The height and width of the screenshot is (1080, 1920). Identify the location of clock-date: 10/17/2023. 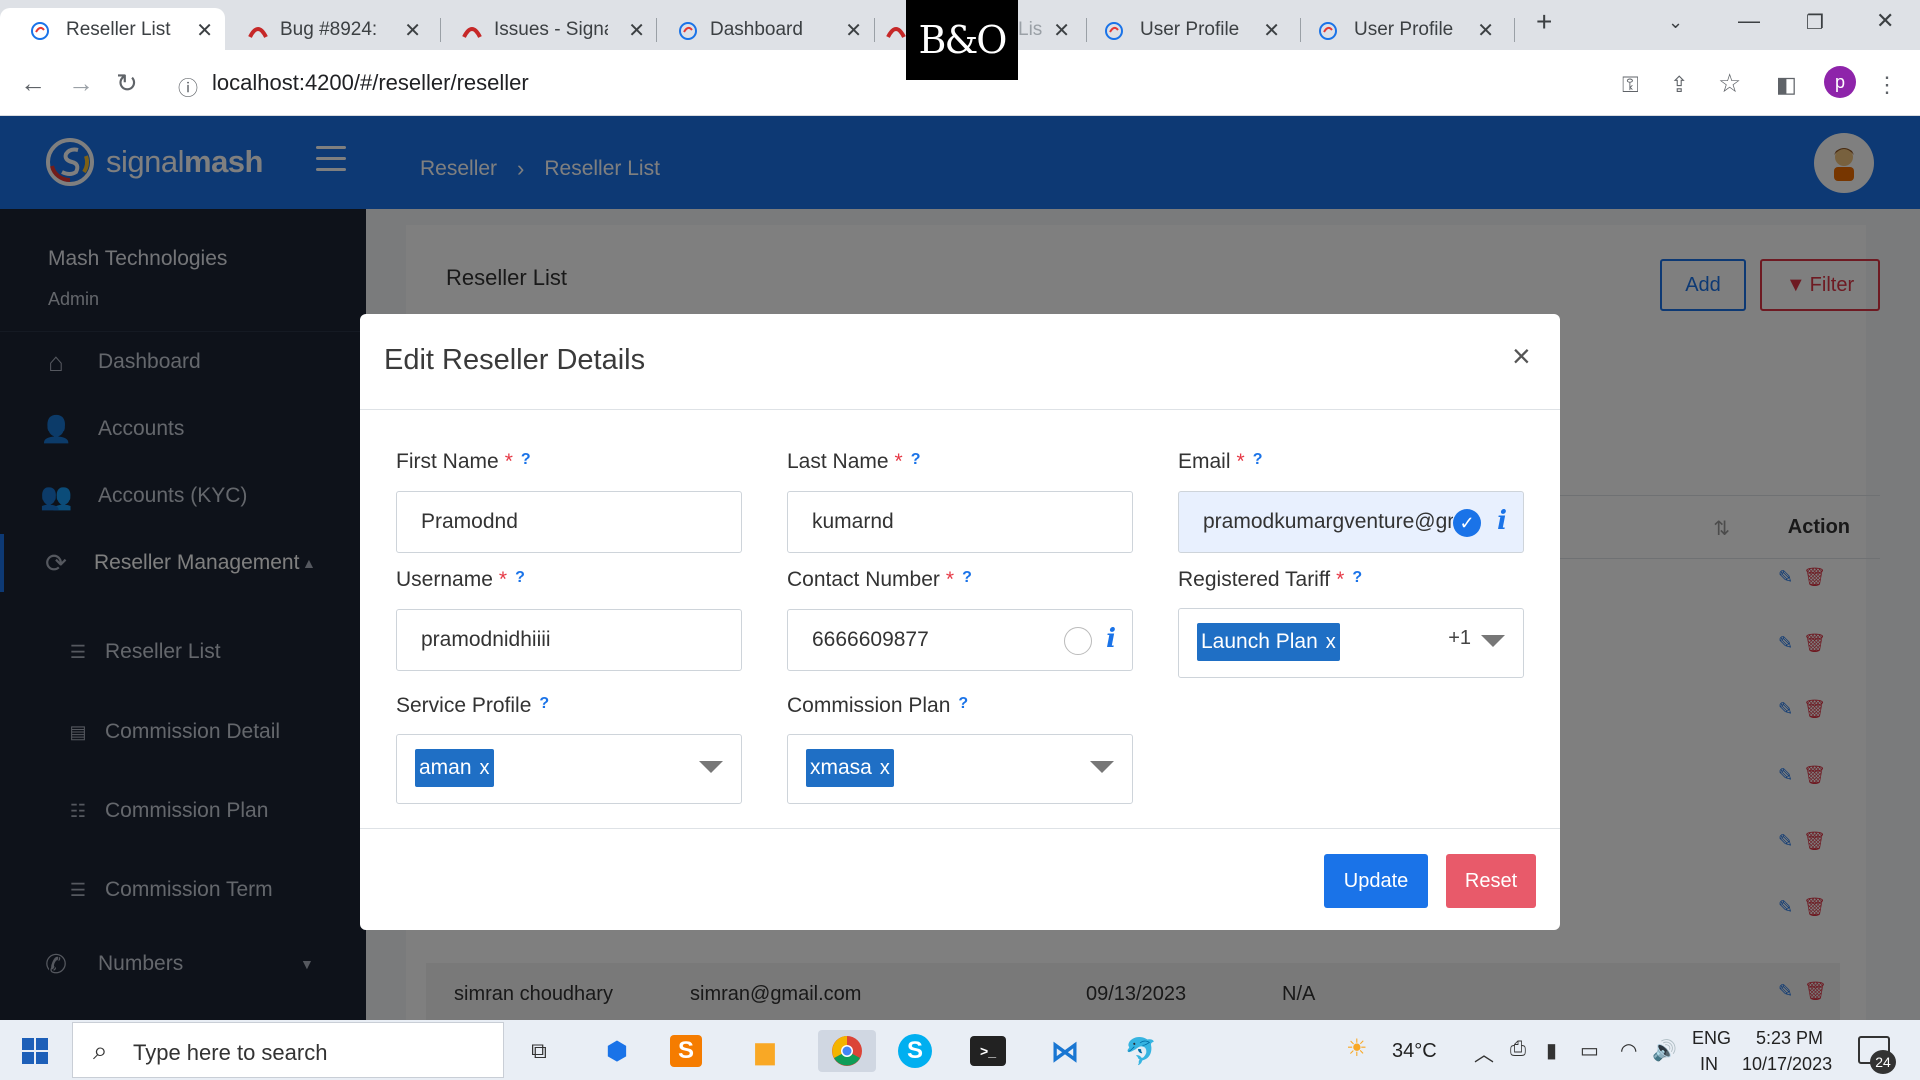
(1787, 1064).